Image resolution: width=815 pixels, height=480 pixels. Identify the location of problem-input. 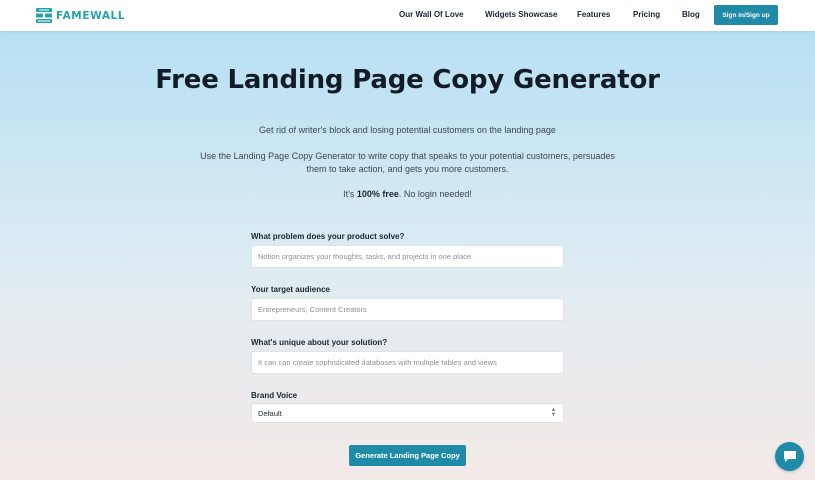
(407, 256).